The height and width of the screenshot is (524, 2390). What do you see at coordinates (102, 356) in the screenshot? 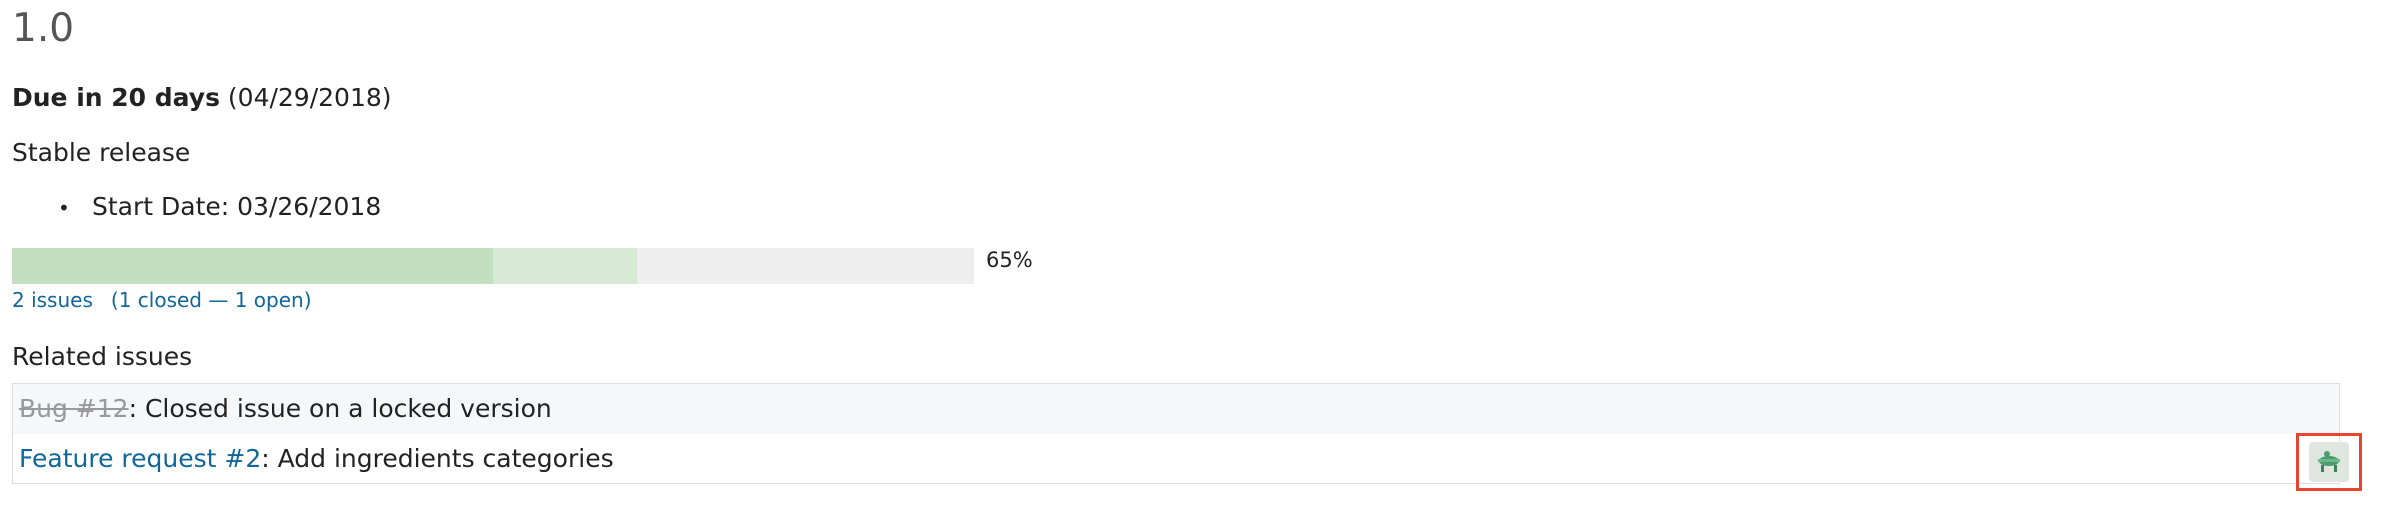
I see `related-issues-heading: Related issues` at bounding box center [102, 356].